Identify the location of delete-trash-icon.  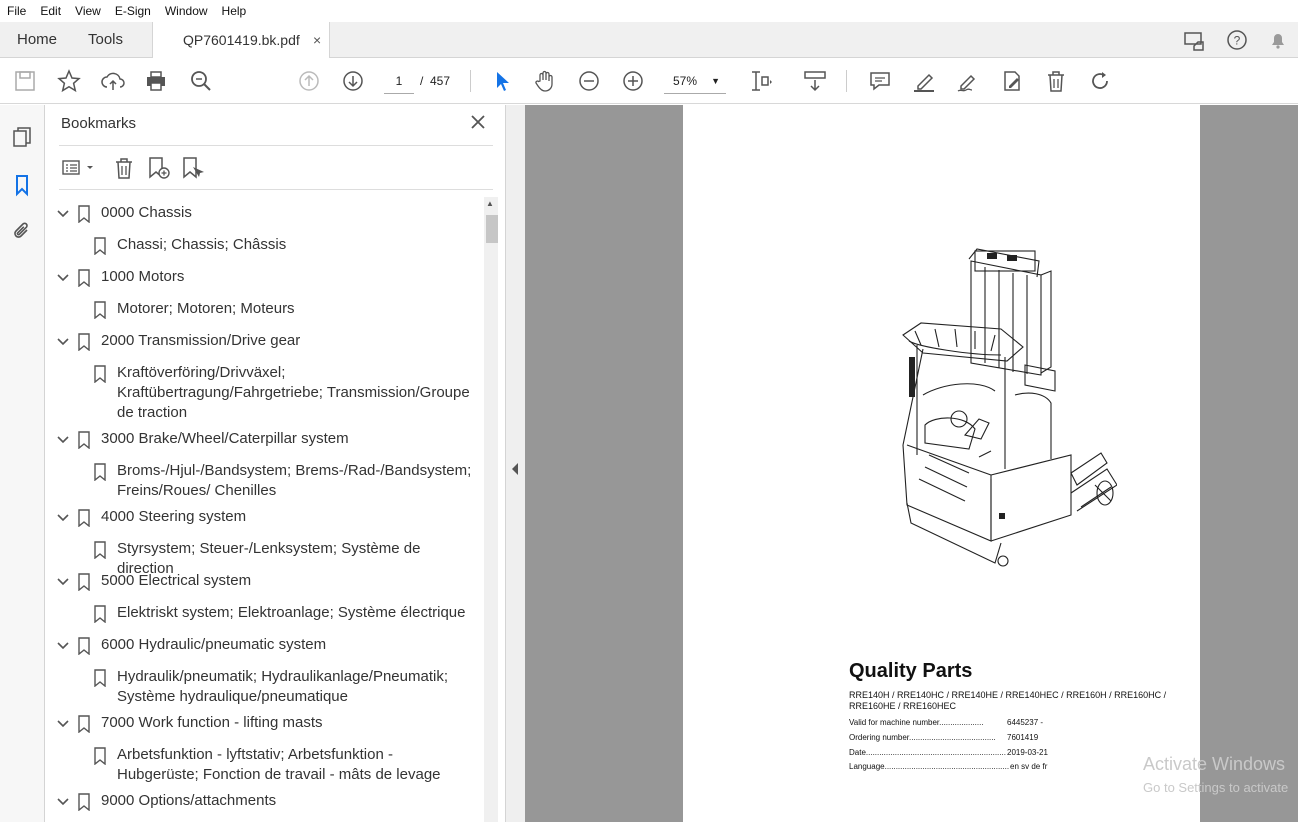
(1056, 81).